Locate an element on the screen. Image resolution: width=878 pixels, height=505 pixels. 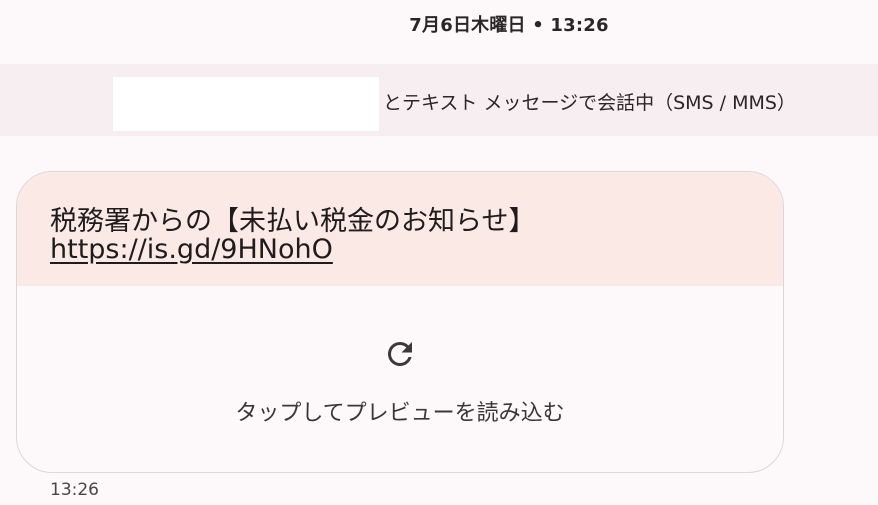
conversation-banner-text: とテキスト メッセージで会話中（SMS / MMS） is located at coordinates (589, 103).